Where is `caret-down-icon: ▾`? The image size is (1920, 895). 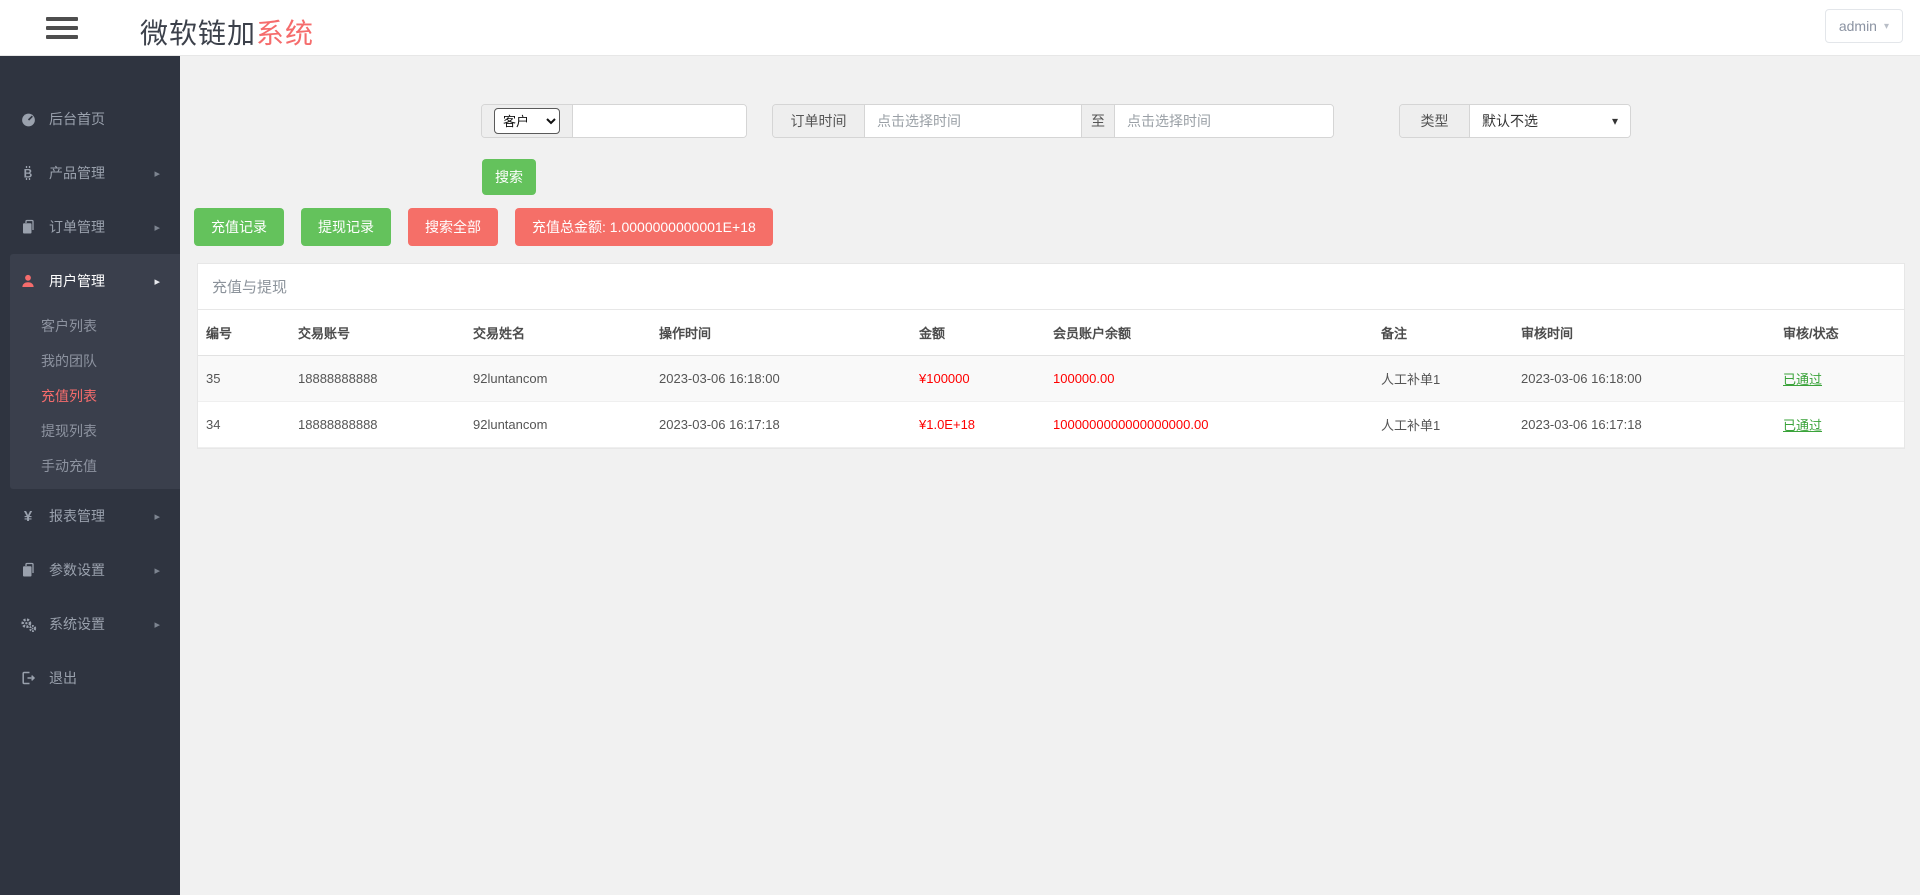
caret-down-icon: ▾ is located at coordinates (1886, 26).